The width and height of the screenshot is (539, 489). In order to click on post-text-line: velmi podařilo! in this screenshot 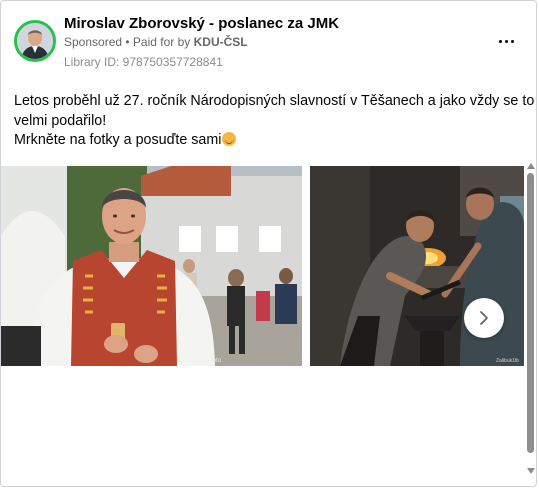, I will do `click(60, 120)`.